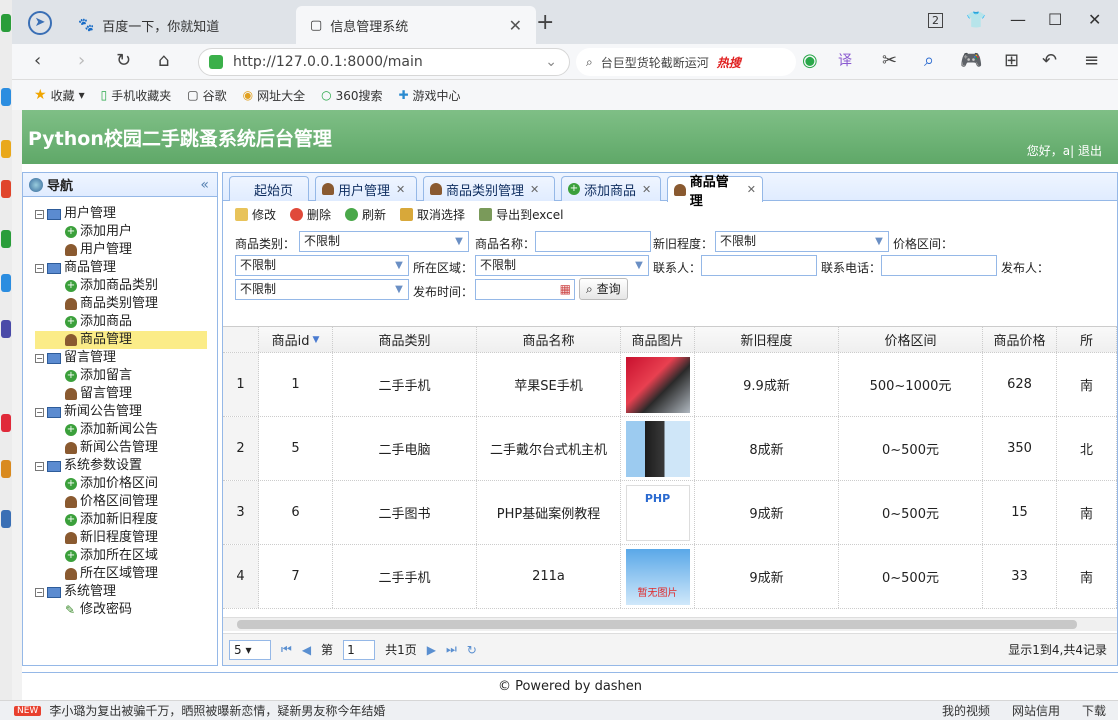  I want to click on content-tab: 商品类别管理 ✕, so click(489, 188).